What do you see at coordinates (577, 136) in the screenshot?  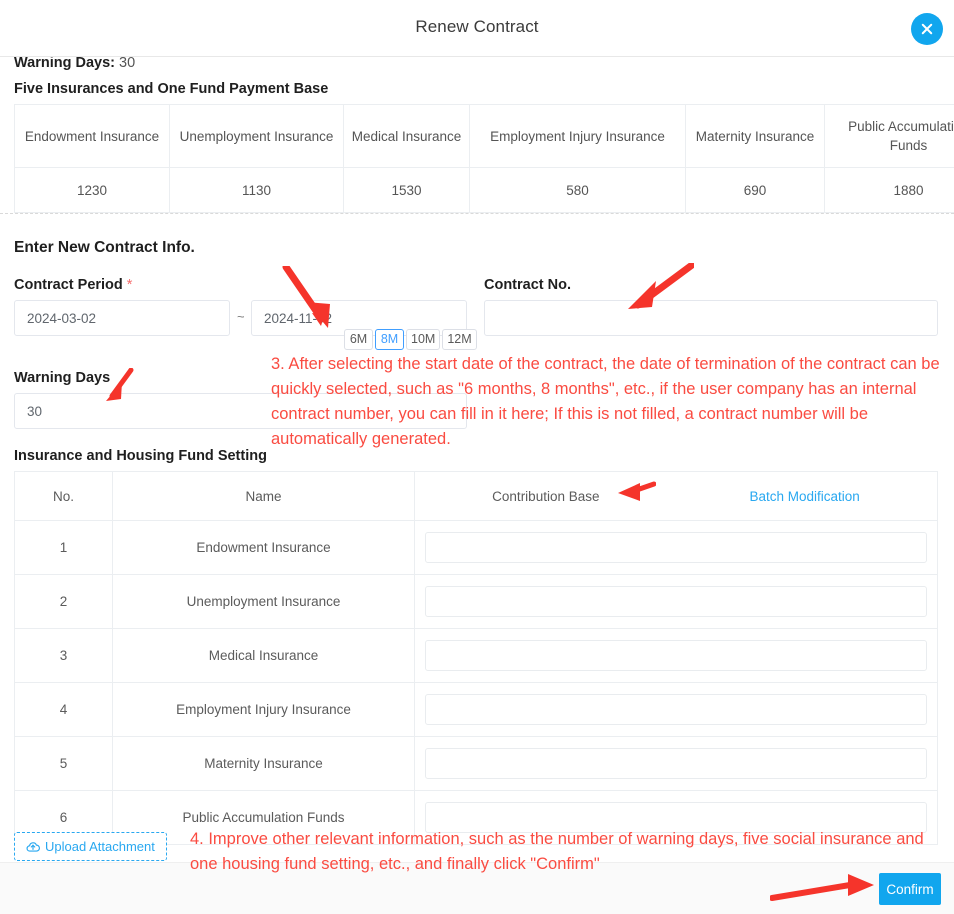 I see `payment-base-col-employment-injury: Employment Injury Insurance` at bounding box center [577, 136].